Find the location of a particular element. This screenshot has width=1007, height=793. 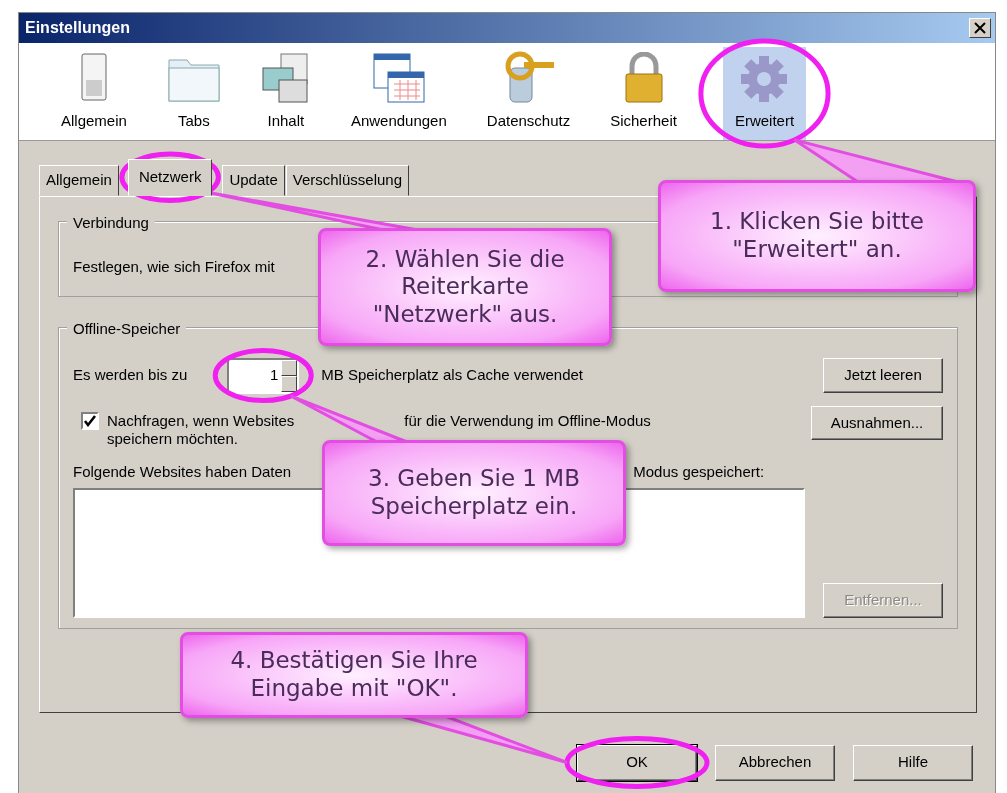

tab: Netzwerk is located at coordinates (170, 177).